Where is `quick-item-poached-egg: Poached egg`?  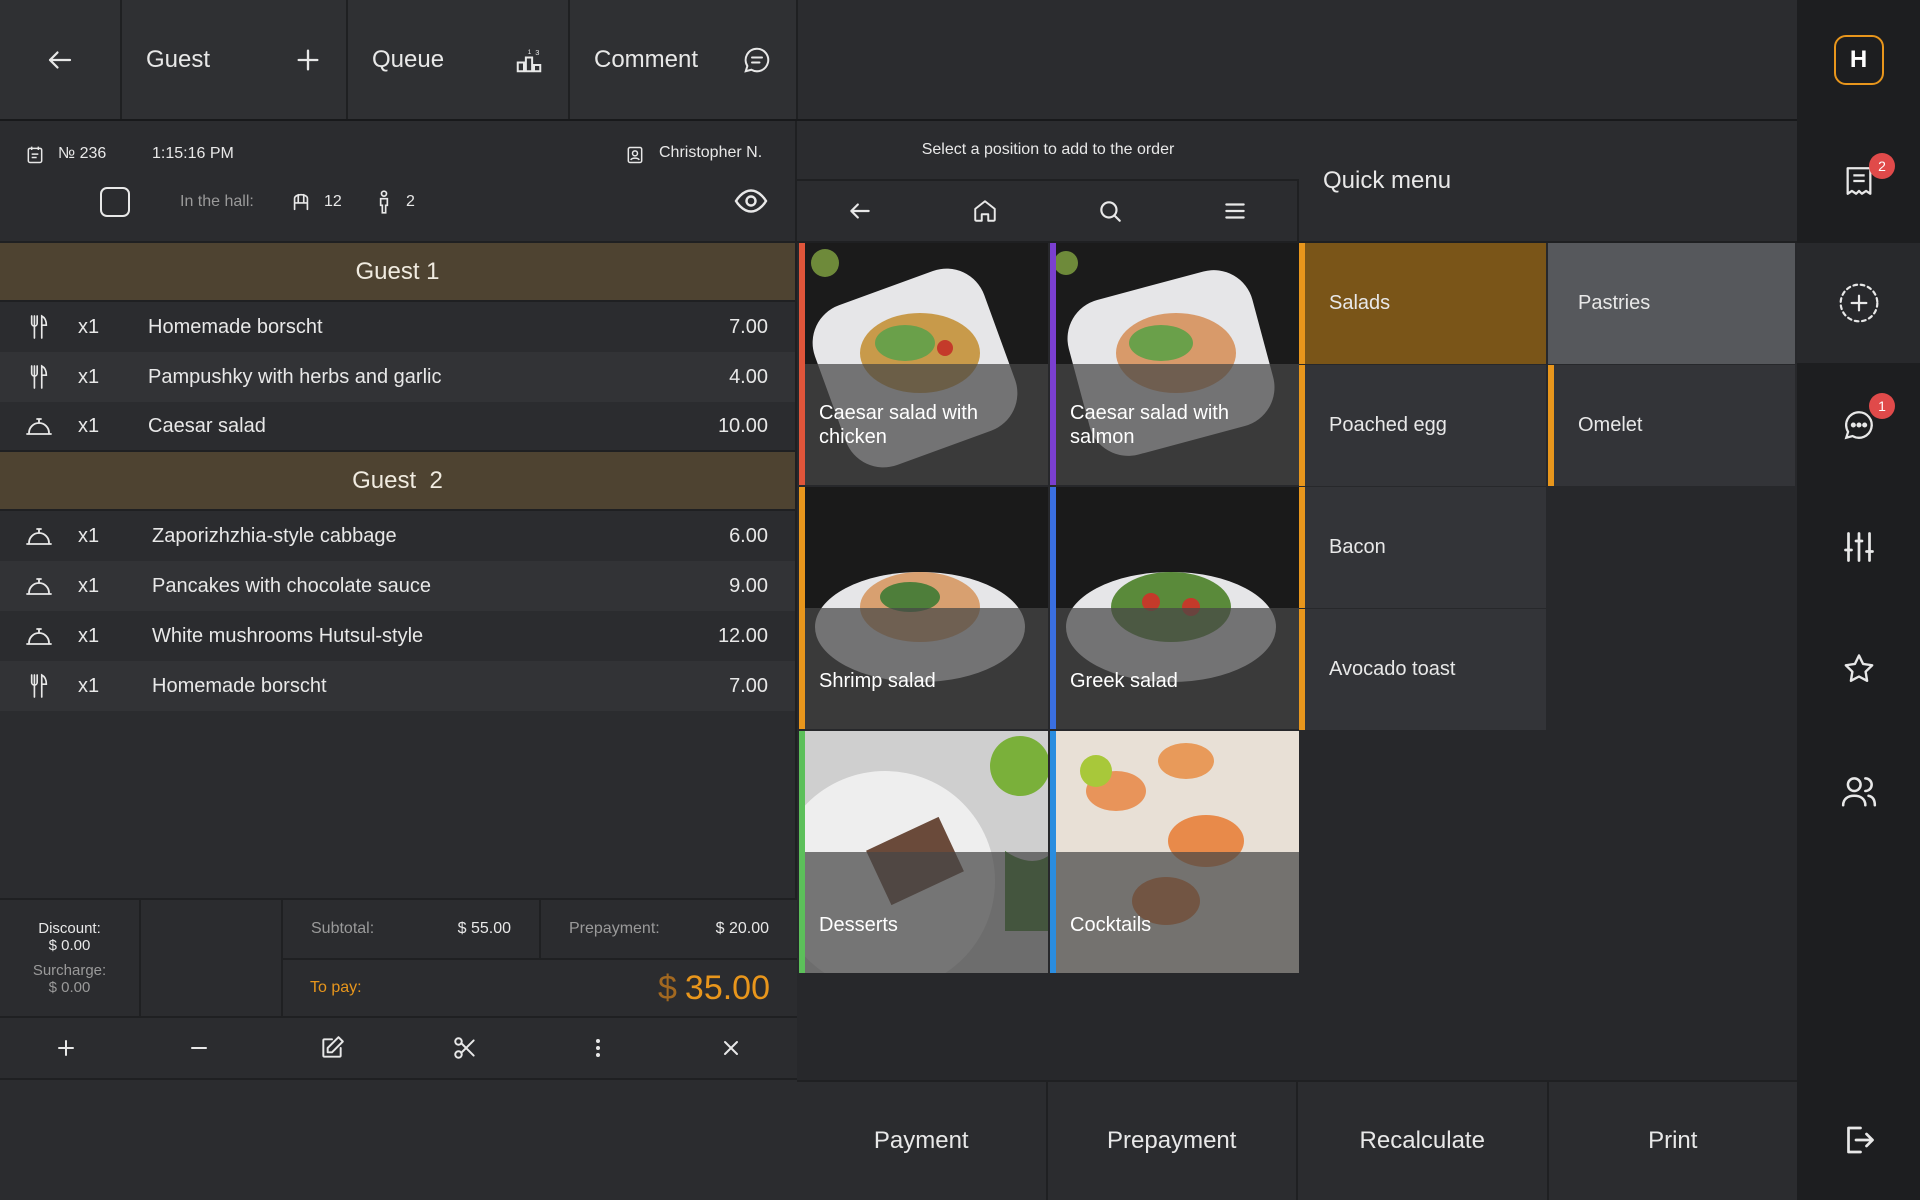
quick-item-poached-egg: Poached egg is located at coordinates (1422, 425).